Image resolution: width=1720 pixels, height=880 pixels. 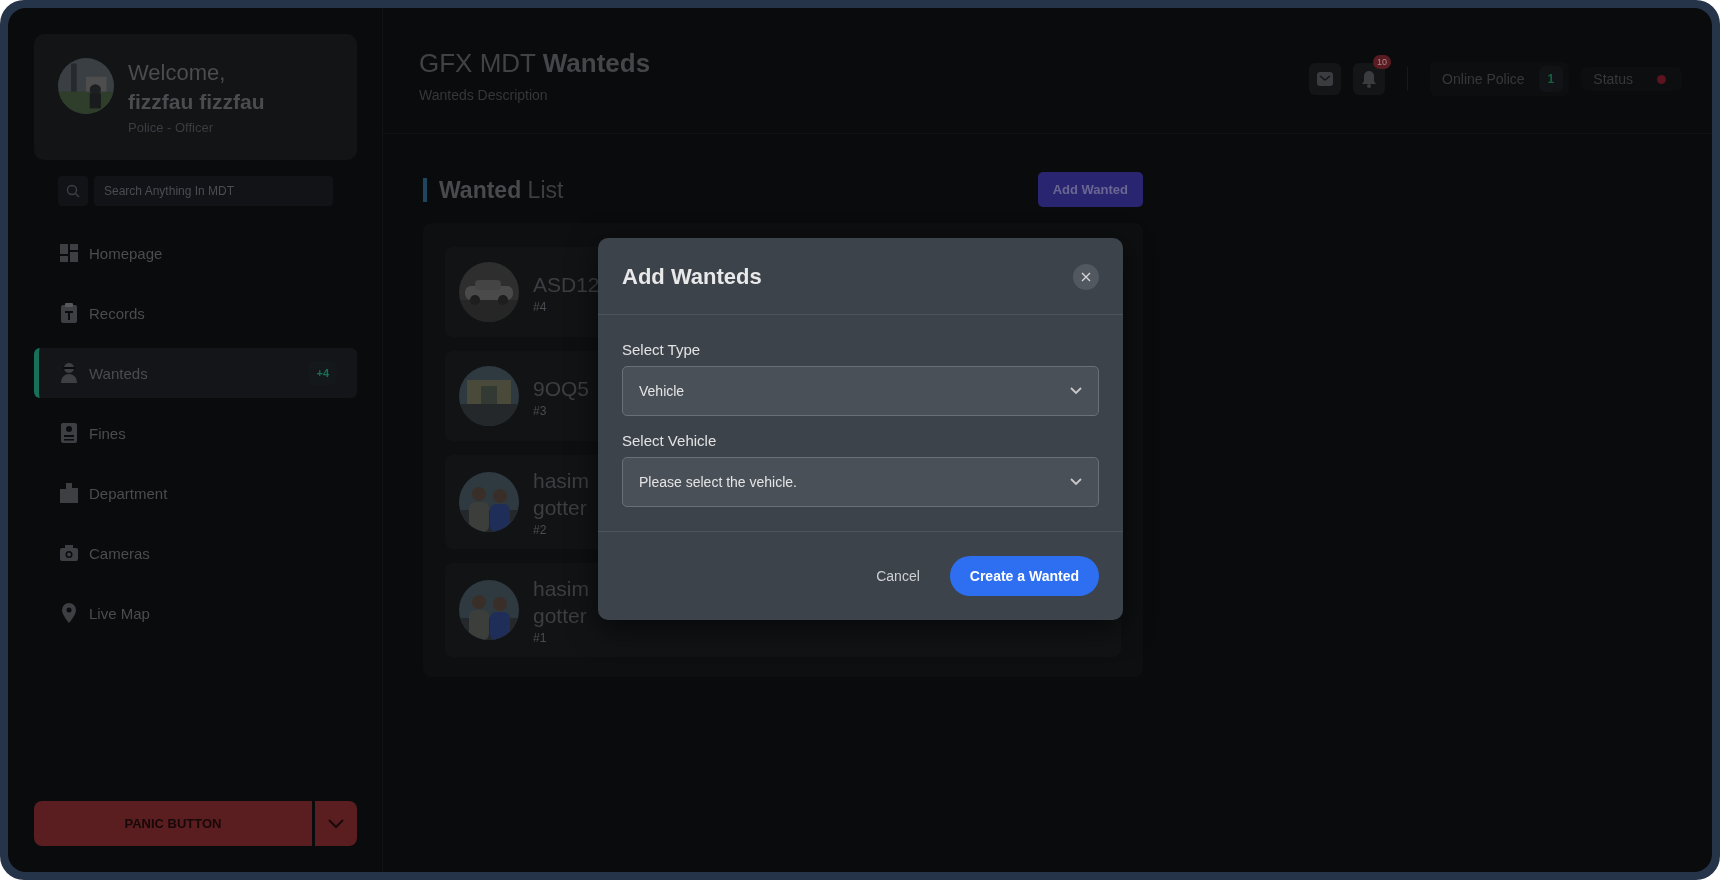 I want to click on wanted-number: #1, so click(x=540, y=638).